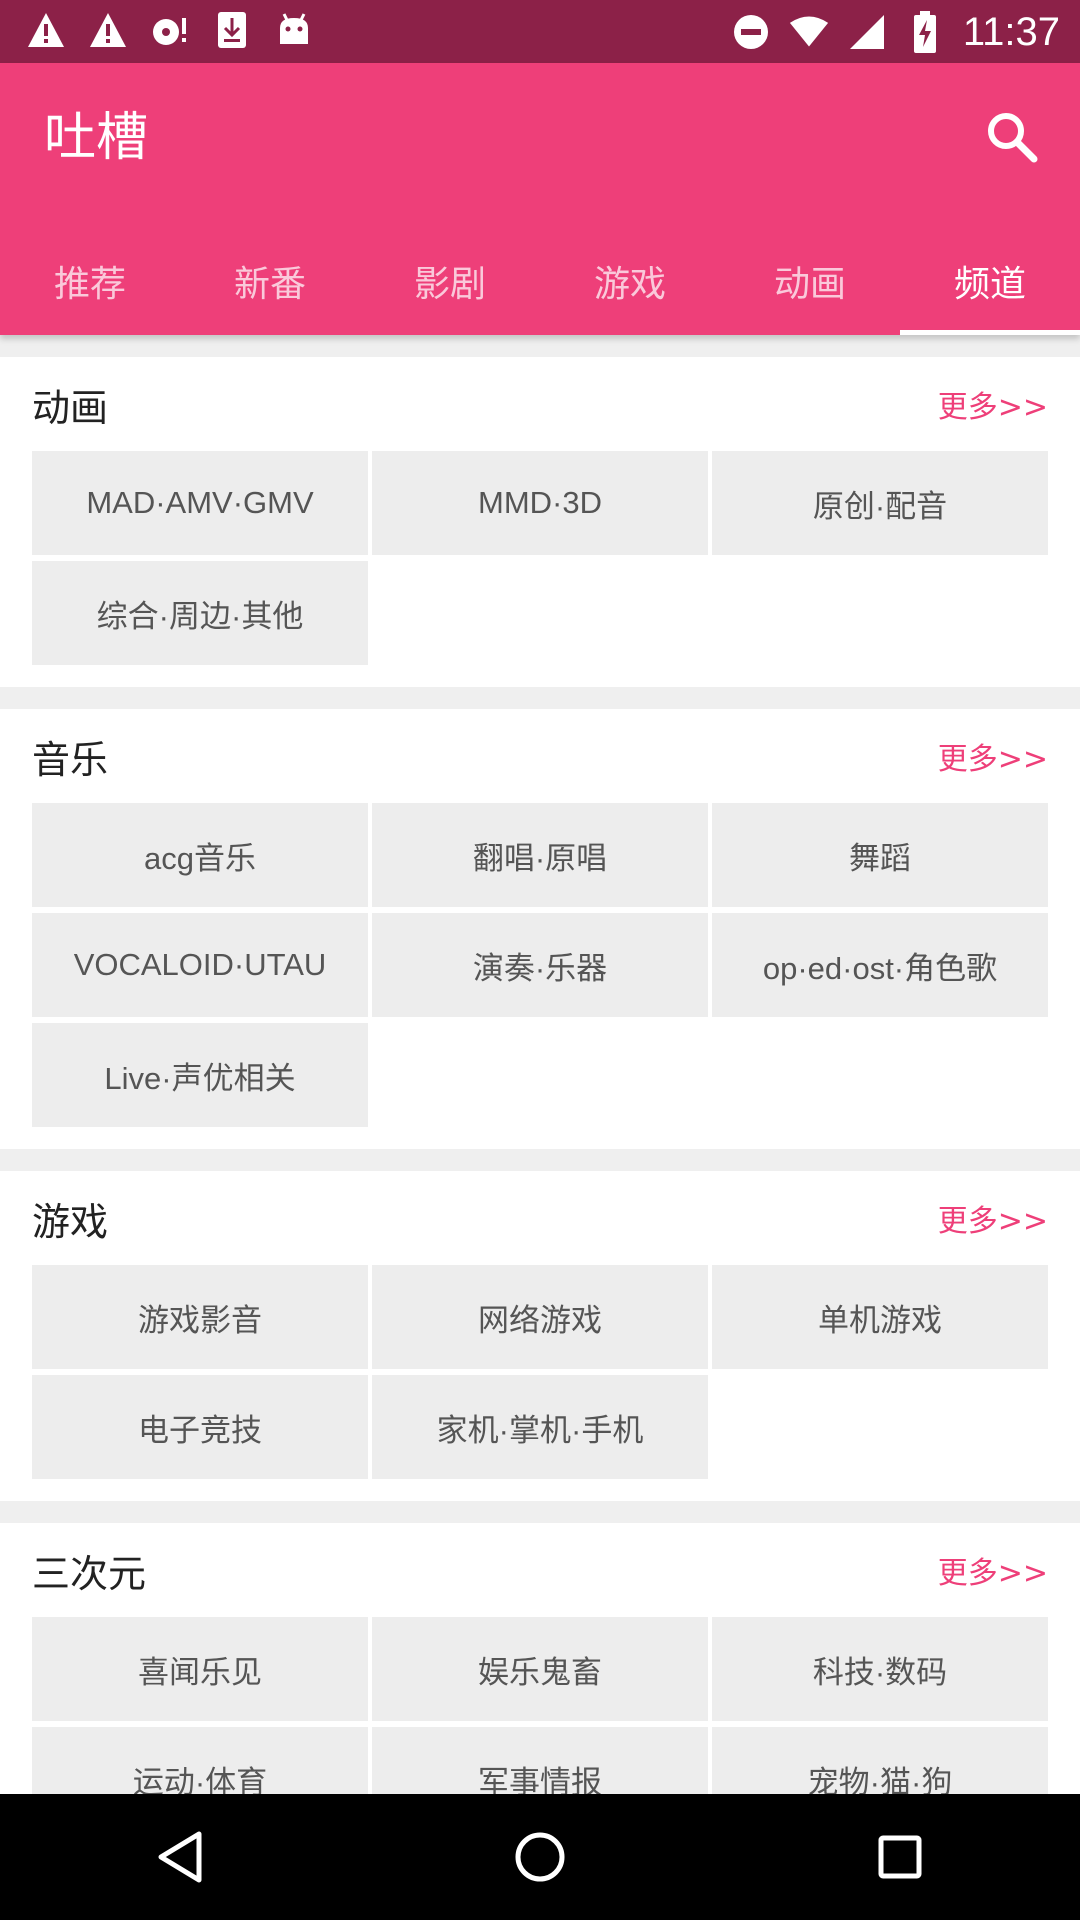 This screenshot has height=1920, width=1080. I want to click on do-not-disturb-icon, so click(751, 32).